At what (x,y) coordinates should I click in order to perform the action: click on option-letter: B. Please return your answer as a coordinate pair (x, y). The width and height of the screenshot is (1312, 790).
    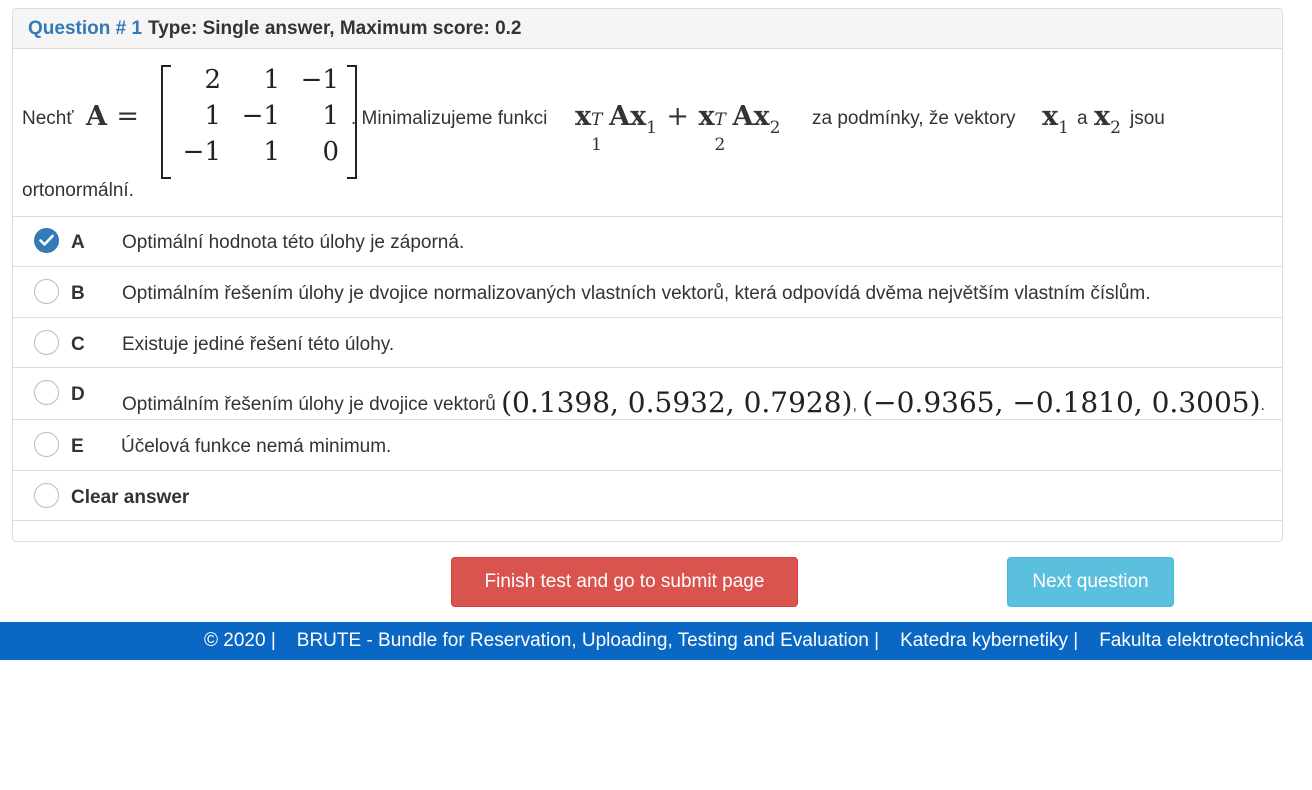
    Looking at the image, I should click on (78, 293).